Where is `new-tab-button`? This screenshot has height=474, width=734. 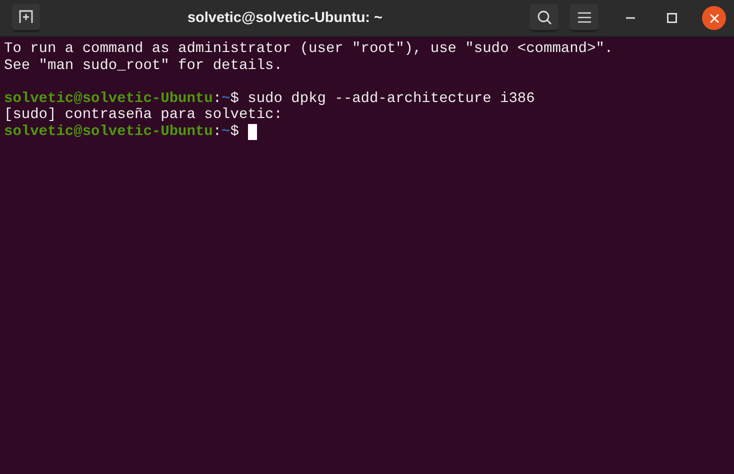
new-tab-button is located at coordinates (26, 18).